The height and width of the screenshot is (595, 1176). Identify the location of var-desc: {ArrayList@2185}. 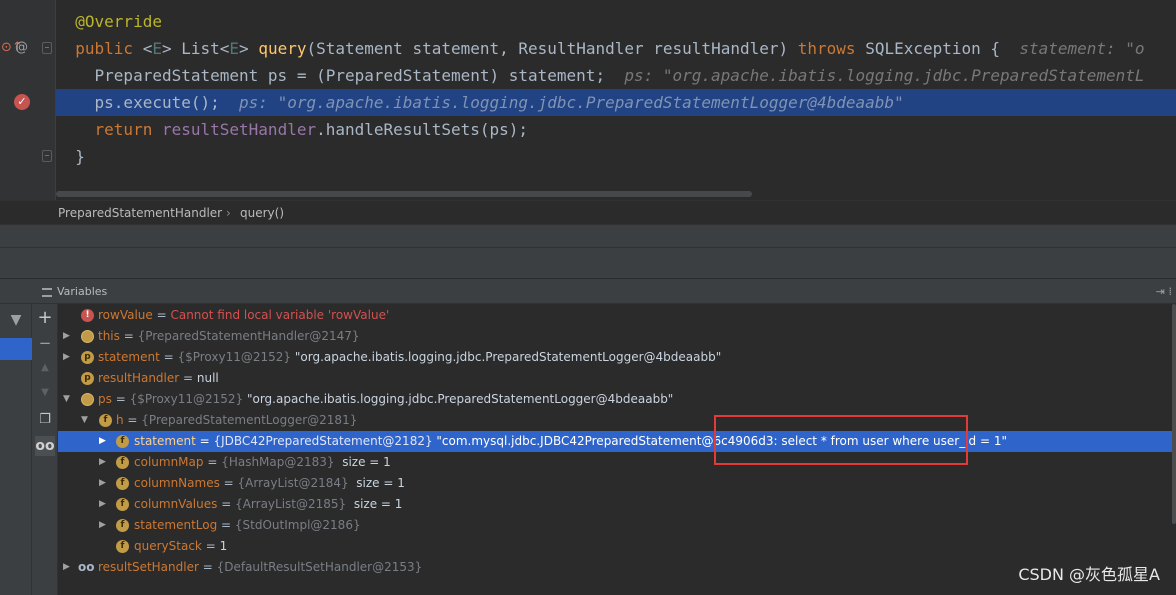
(291, 504).